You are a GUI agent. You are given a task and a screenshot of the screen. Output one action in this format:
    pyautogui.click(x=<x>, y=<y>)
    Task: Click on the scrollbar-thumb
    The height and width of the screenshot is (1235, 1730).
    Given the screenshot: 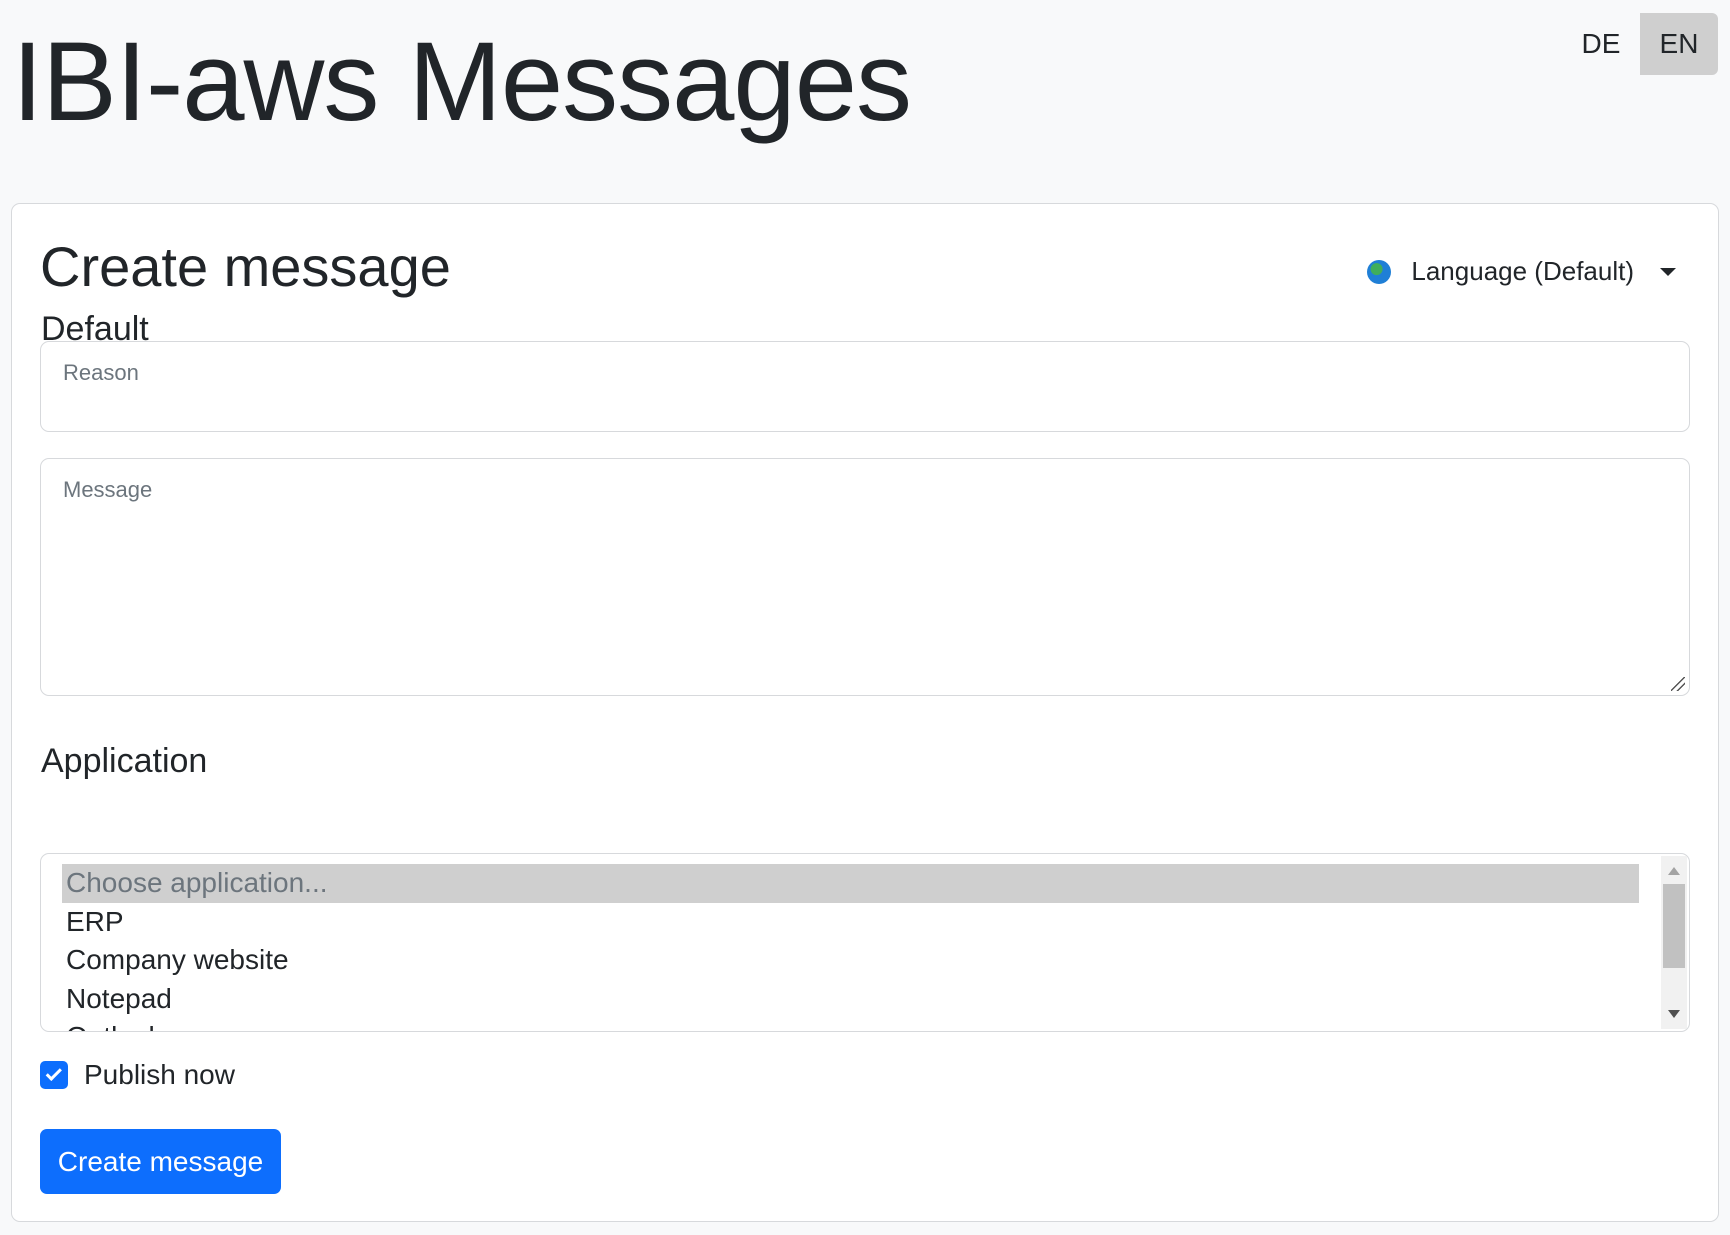 What is the action you would take?
    pyautogui.click(x=1674, y=926)
    